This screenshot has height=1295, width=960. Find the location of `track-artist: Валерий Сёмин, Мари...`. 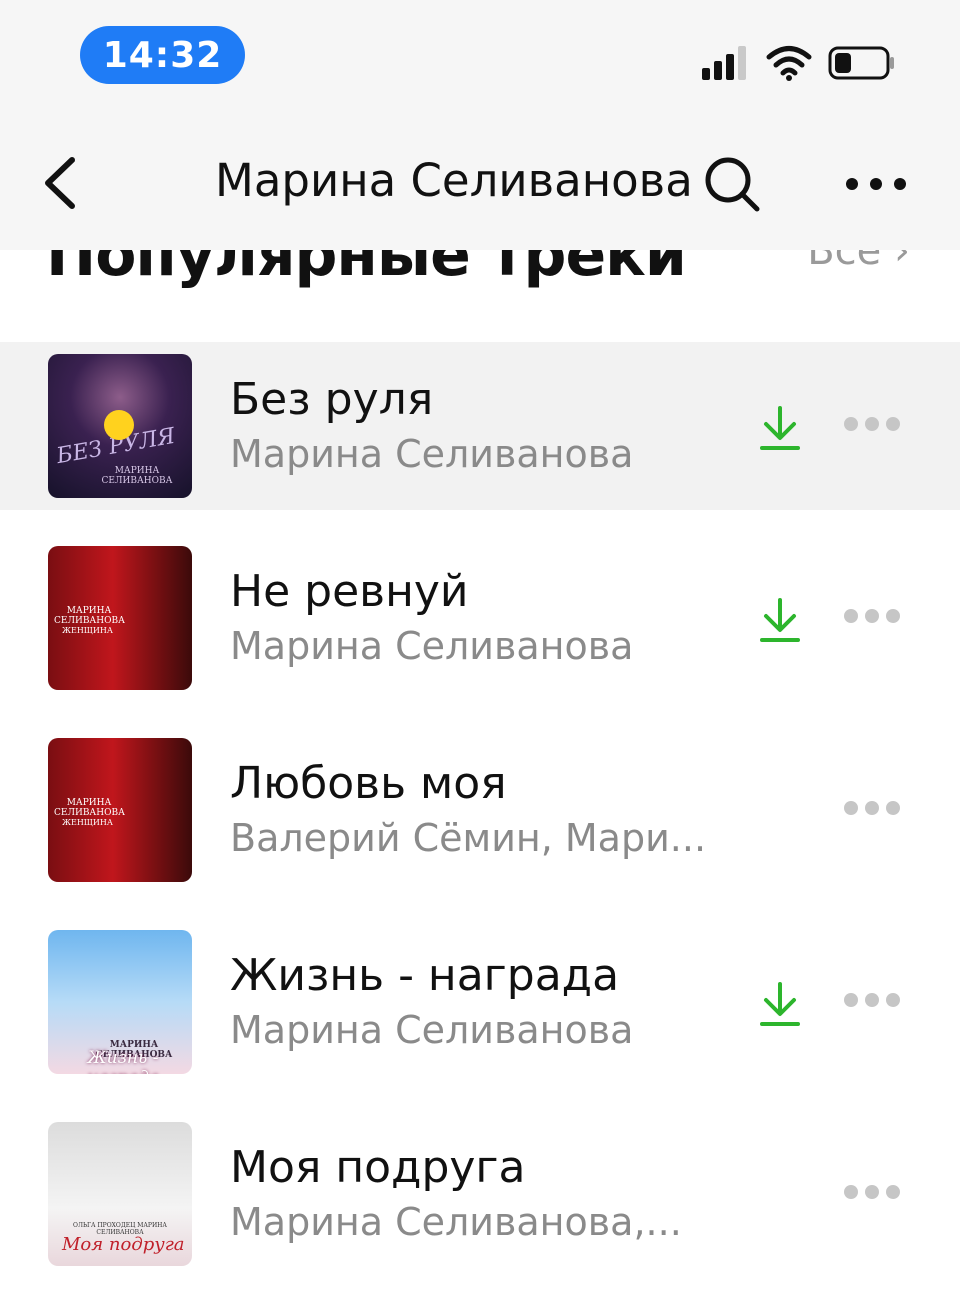

track-artist: Валерий Сёмин, Мари... is located at coordinates (468, 838).